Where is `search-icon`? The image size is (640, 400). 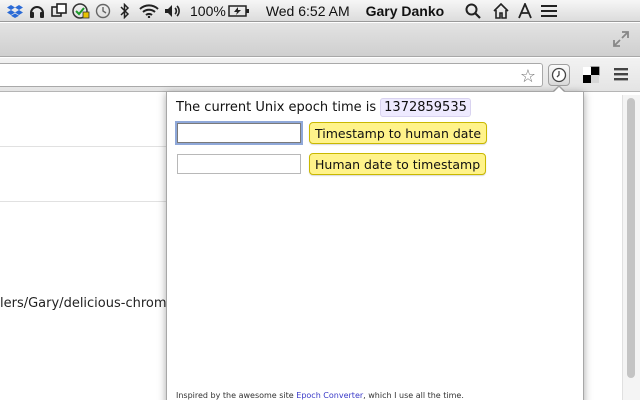 search-icon is located at coordinates (473, 11).